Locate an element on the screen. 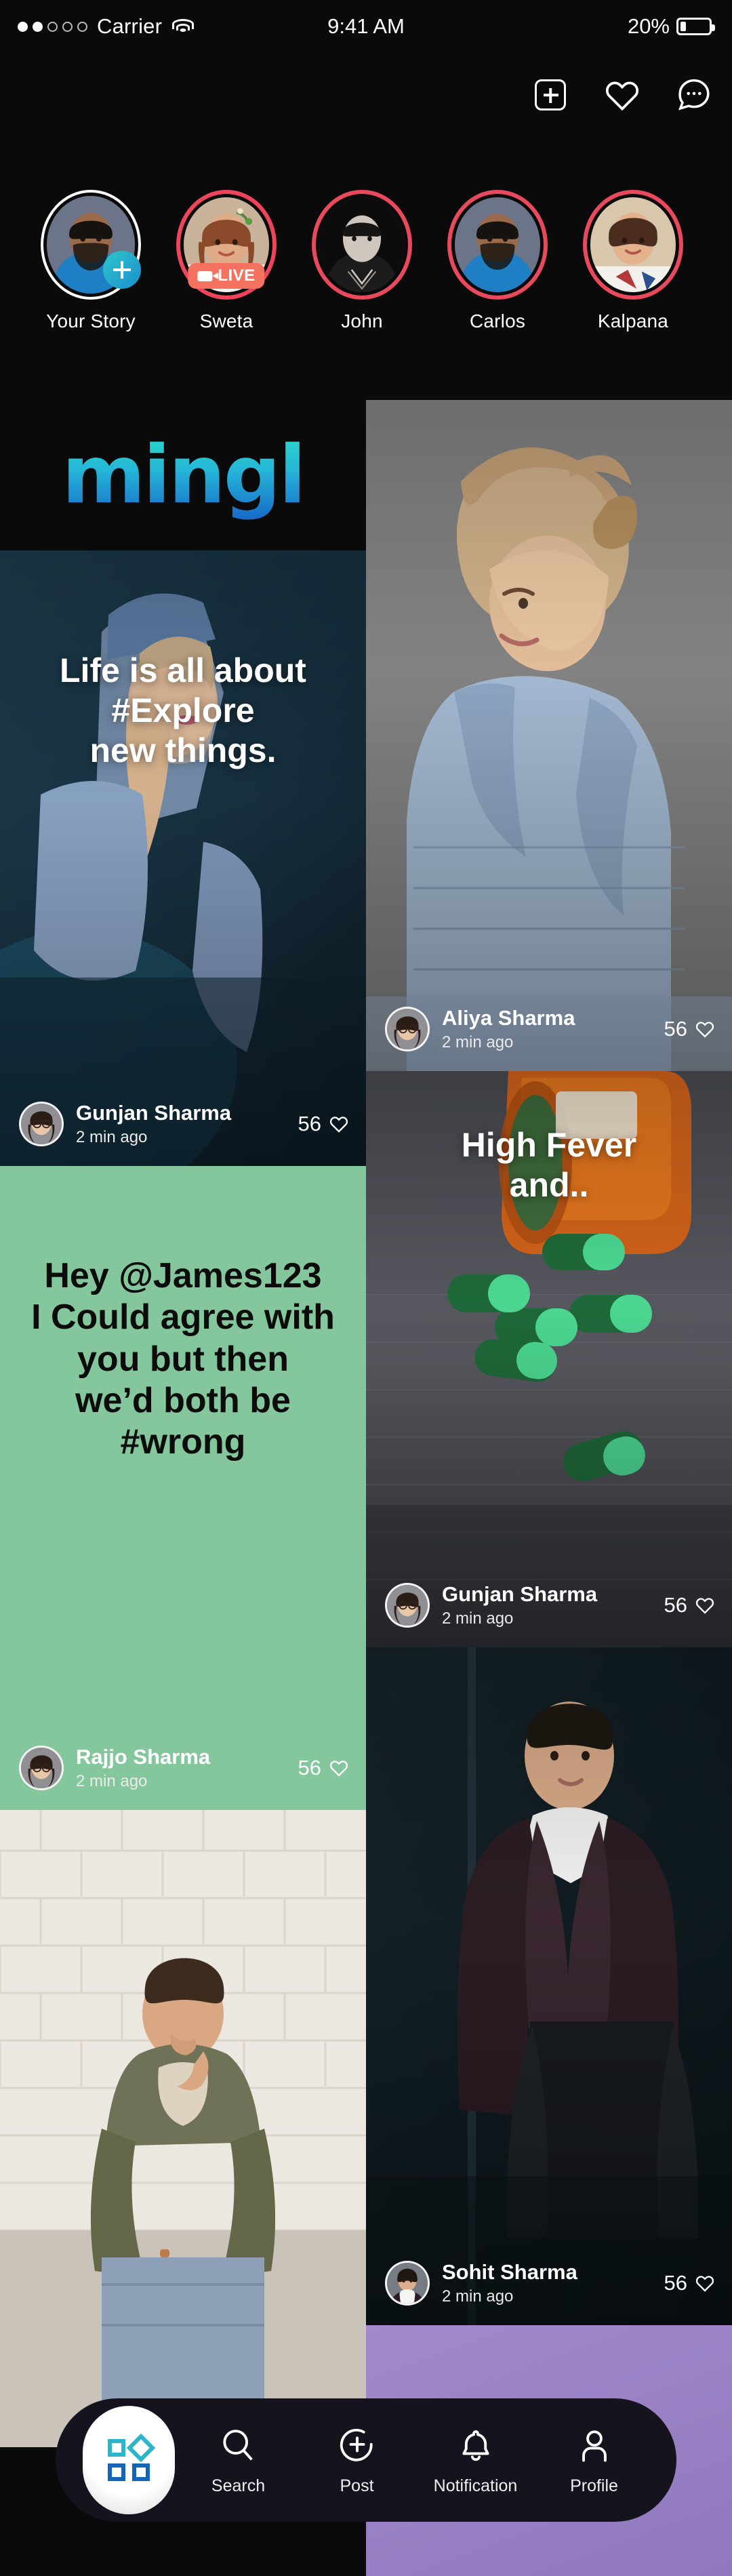 The width and height of the screenshot is (732, 2576). nav-post: Post is located at coordinates (357, 2460).